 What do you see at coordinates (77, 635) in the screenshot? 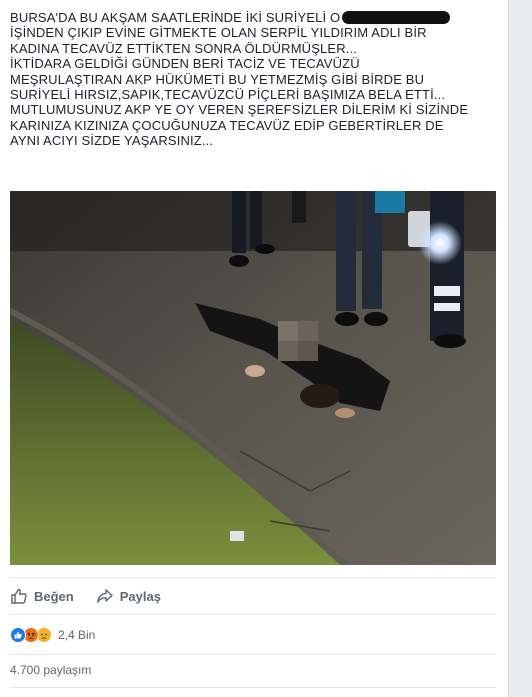
I see `reaction-count: 2,4 Bin` at bounding box center [77, 635].